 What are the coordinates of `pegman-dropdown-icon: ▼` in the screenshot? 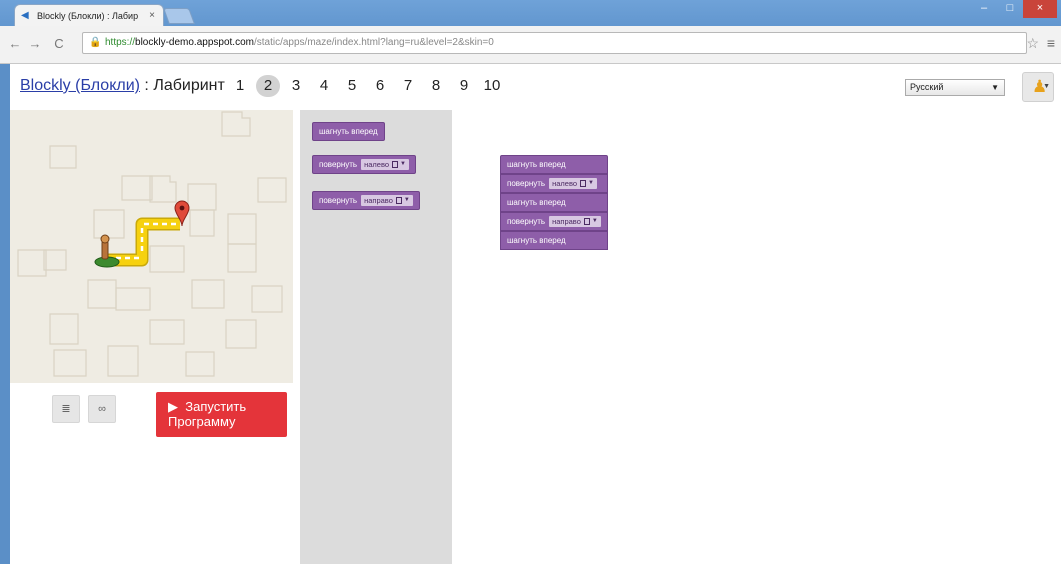 It's located at (1046, 86).